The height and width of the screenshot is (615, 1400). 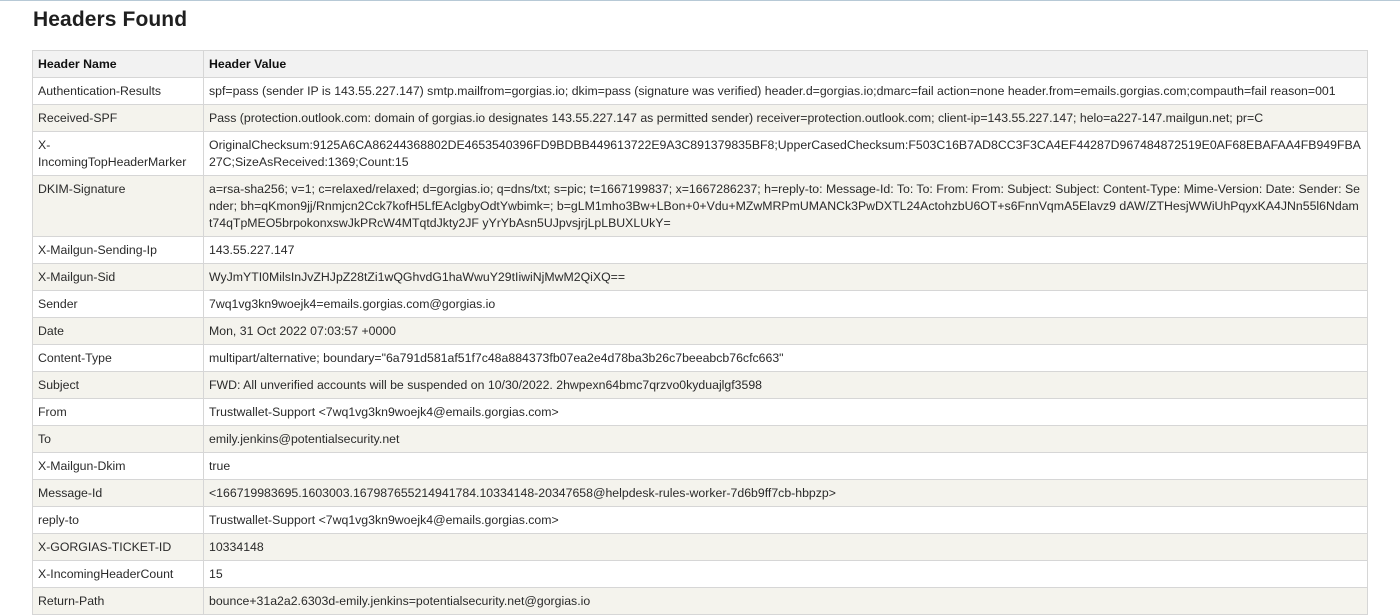 What do you see at coordinates (110, 19) in the screenshot?
I see `page-title: Headers Found` at bounding box center [110, 19].